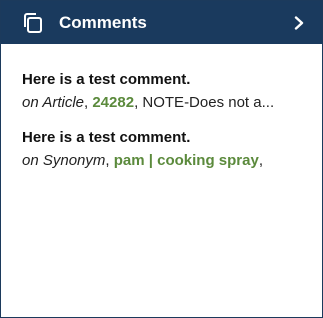 Image resolution: width=323 pixels, height=318 pixels. What do you see at coordinates (186, 160) in the screenshot?
I see `comment-target-link: pam | cooking spray` at bounding box center [186, 160].